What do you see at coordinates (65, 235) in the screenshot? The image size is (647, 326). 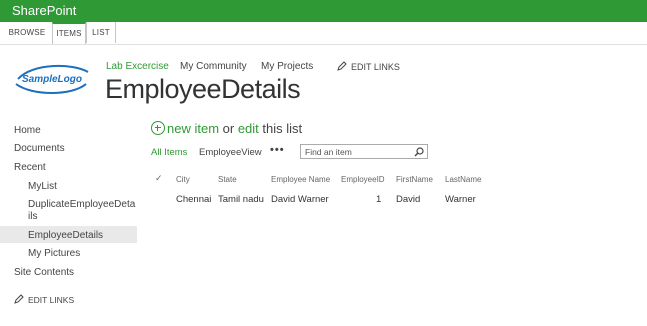 I see `nav-employee-details: EmployeeDetails` at bounding box center [65, 235].